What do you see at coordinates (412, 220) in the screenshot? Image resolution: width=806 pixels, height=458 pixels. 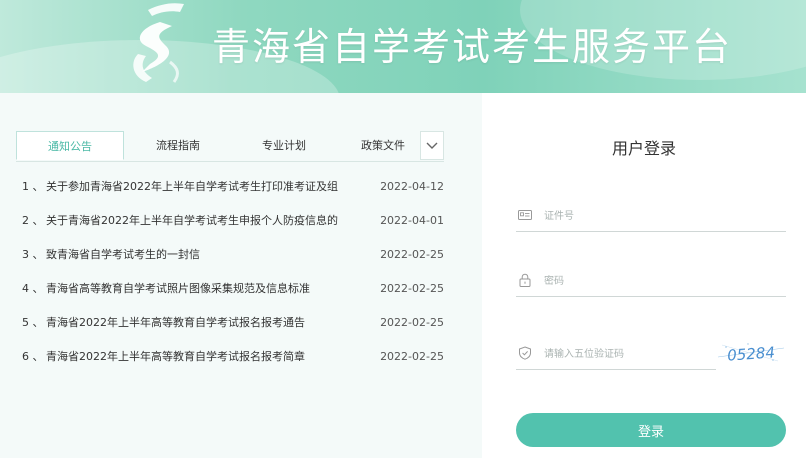 I see `news-date: 2022-04-01` at bounding box center [412, 220].